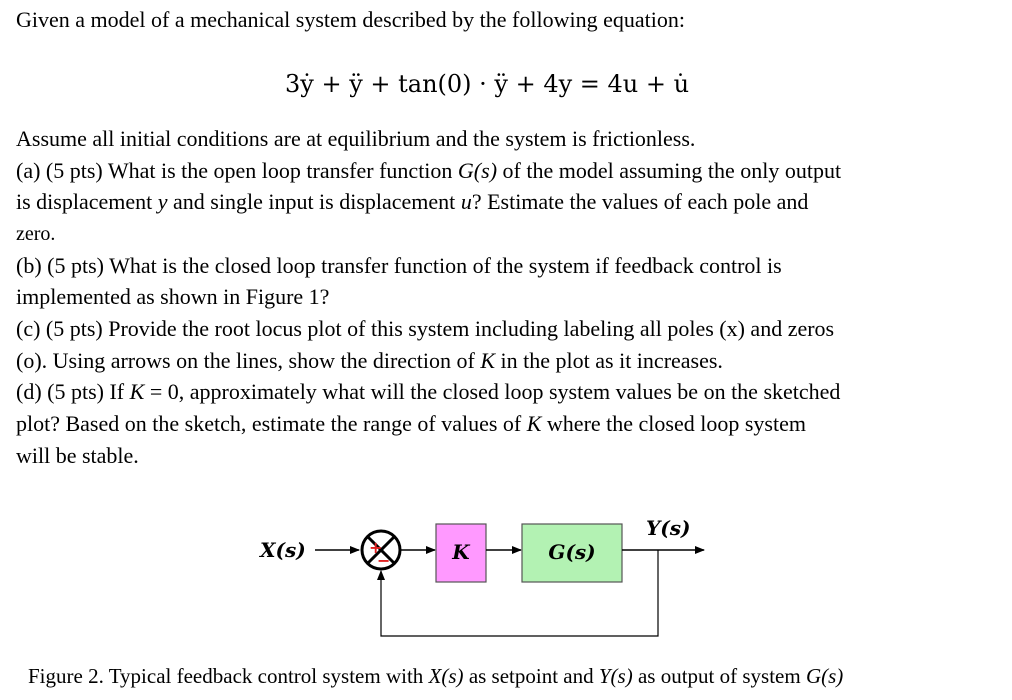 The image size is (1012, 700). I want to click on input-label: X(s), so click(282, 550).